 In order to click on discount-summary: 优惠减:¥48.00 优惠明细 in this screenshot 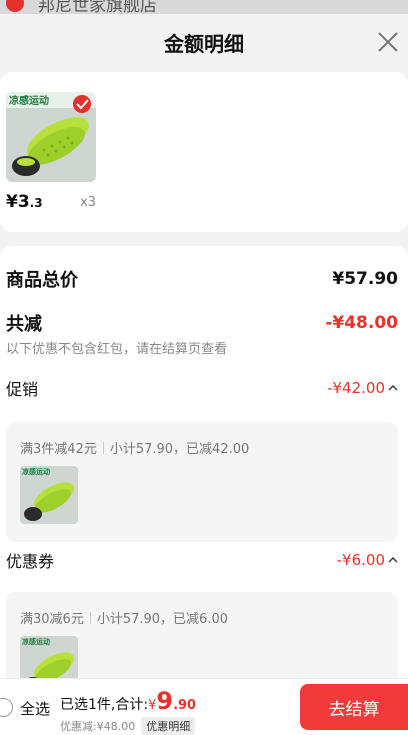, I will do `click(128, 726)`.